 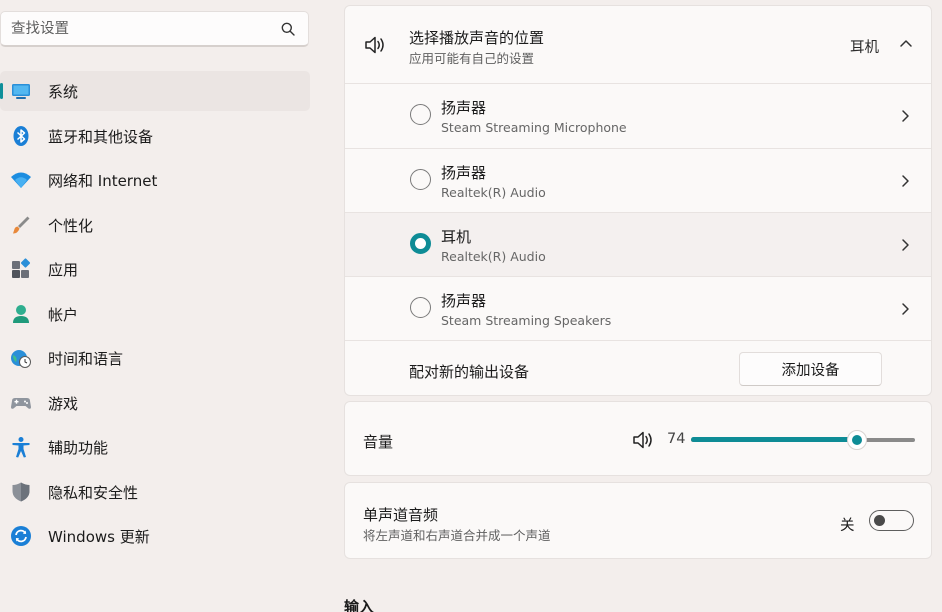 I want to click on sidebar-item-apps: 应用, so click(x=155, y=269).